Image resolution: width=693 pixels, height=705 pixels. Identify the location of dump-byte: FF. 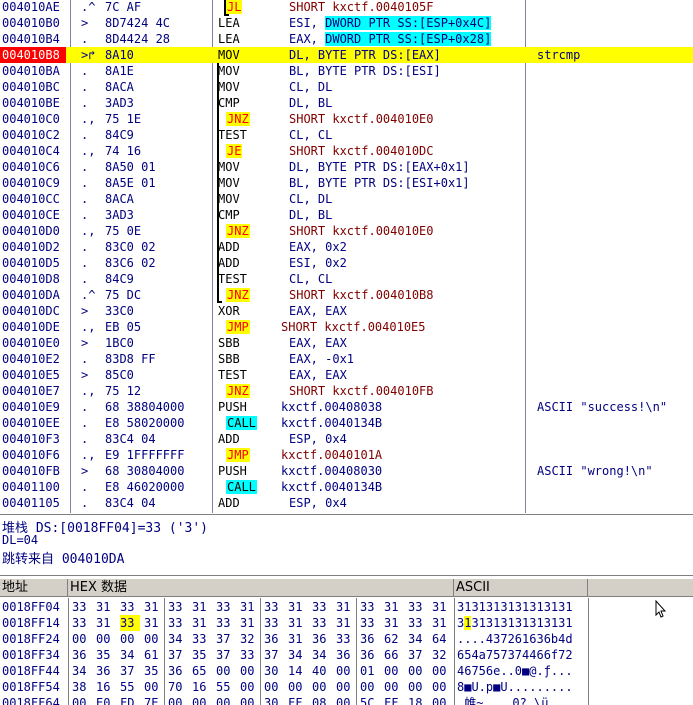
(394, 700).